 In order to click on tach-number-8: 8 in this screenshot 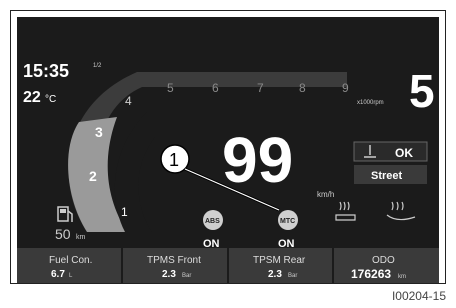, I will do `click(302, 88)`.